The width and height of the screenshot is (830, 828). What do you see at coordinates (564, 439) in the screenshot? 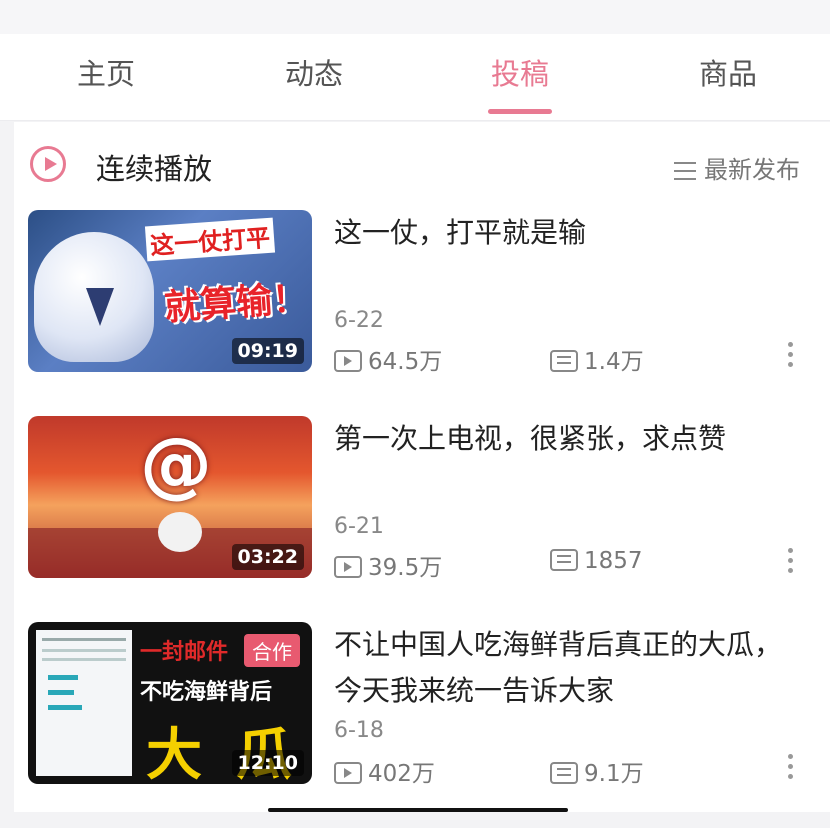
I see `video-title: 第一次上电视，很紧张，求点赞` at bounding box center [564, 439].